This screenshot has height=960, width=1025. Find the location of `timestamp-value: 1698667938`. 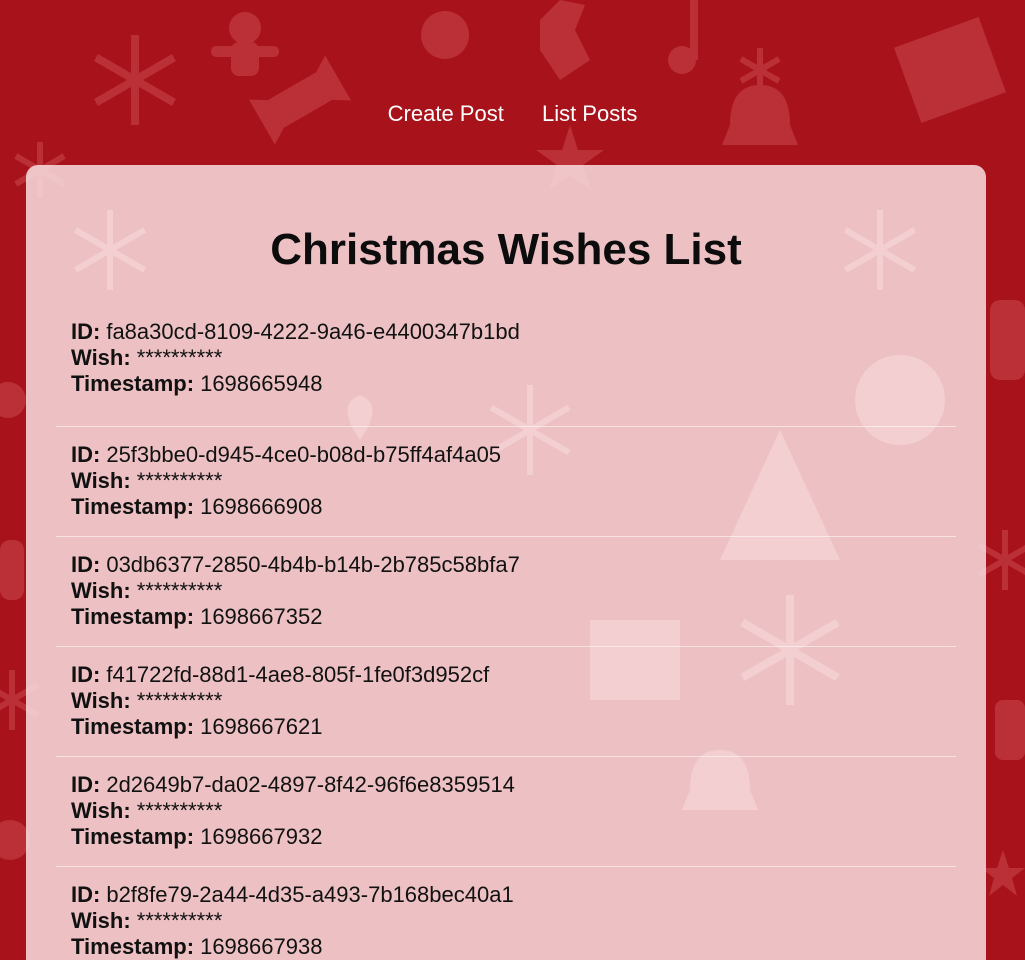

timestamp-value: 1698667938 is located at coordinates (261, 946).